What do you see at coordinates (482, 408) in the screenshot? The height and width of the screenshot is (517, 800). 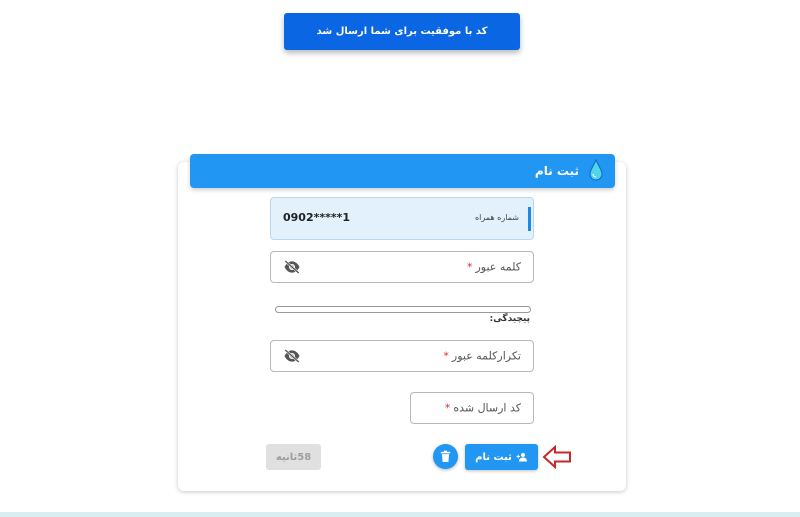 I see `verification-code-label: کد ارسال شده*` at bounding box center [482, 408].